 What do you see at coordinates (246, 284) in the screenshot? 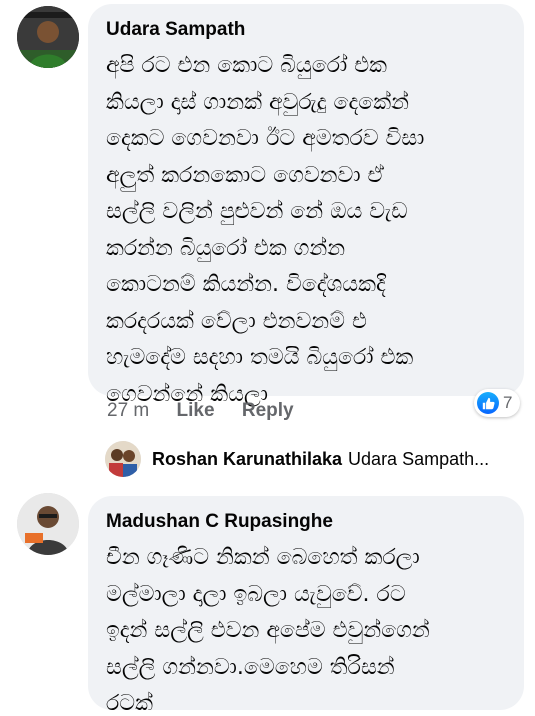
I see `comment-line: කොටනම් කියන්න. විදේශයකදි` at bounding box center [246, 284].